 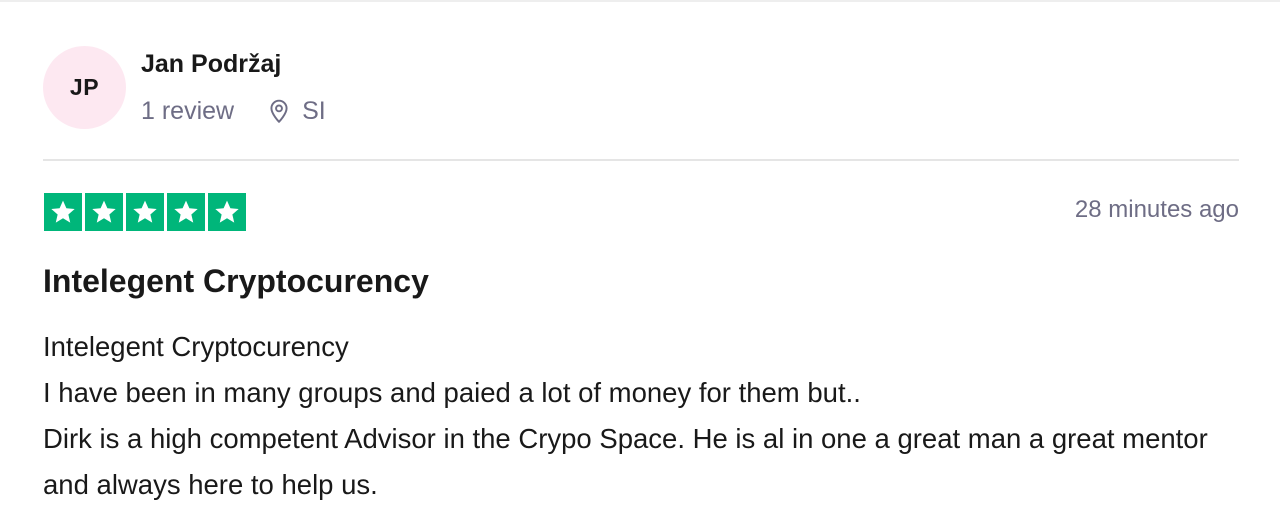 What do you see at coordinates (314, 110) in the screenshot?
I see `reviewer-country: SI` at bounding box center [314, 110].